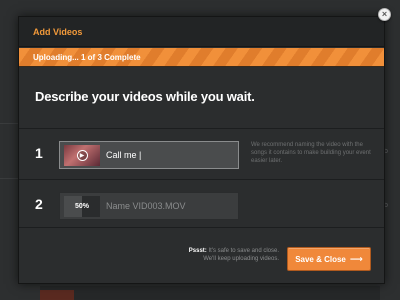 This screenshot has width=400, height=300. What do you see at coordinates (320, 259) in the screenshot?
I see `save-close-label: Save & Close` at bounding box center [320, 259].